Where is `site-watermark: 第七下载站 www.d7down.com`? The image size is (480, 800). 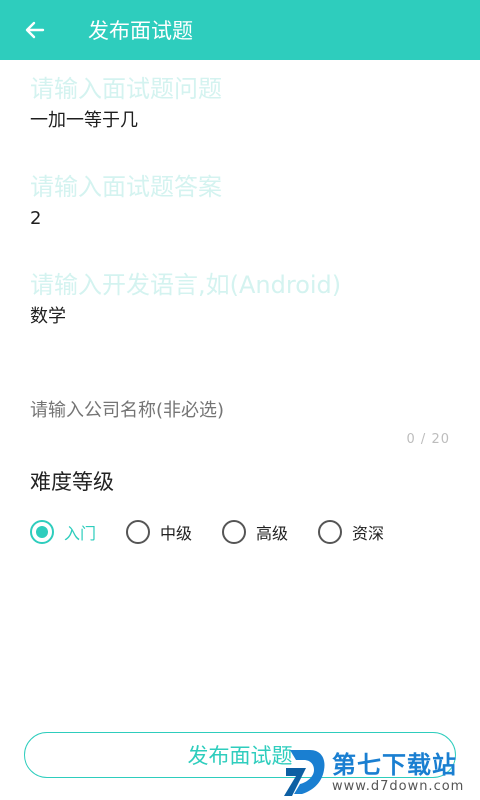 site-watermark: 第七下载站 www.d7down.com is located at coordinates (380, 772).